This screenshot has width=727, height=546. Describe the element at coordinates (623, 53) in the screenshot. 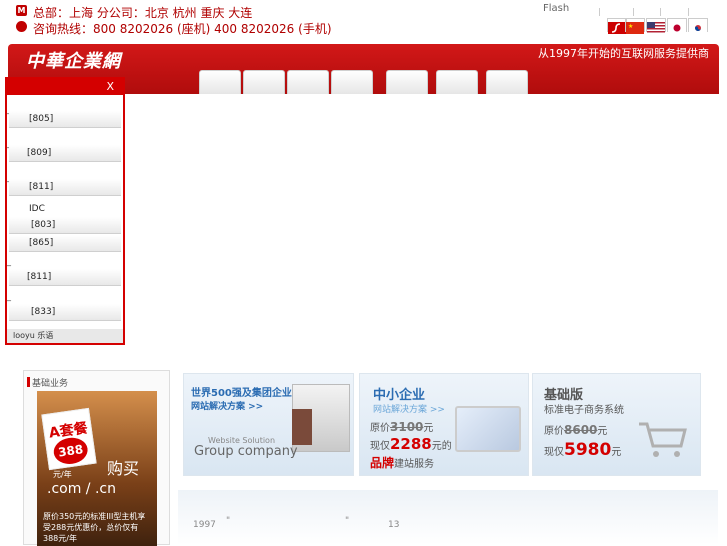

I see `site-slogan: 从1997年开始的互联网服务提供商` at that location.